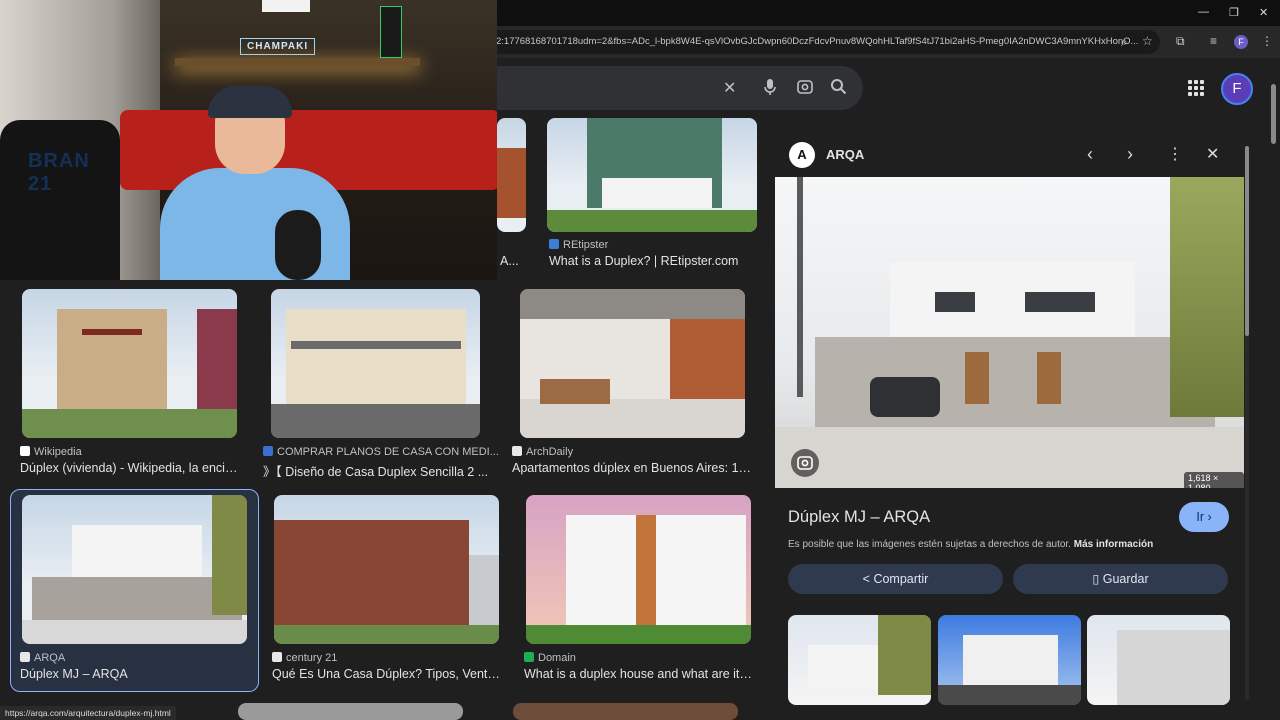  Describe the element at coordinates (134, 569) in the screenshot. I see `result-thumb-selected` at that location.